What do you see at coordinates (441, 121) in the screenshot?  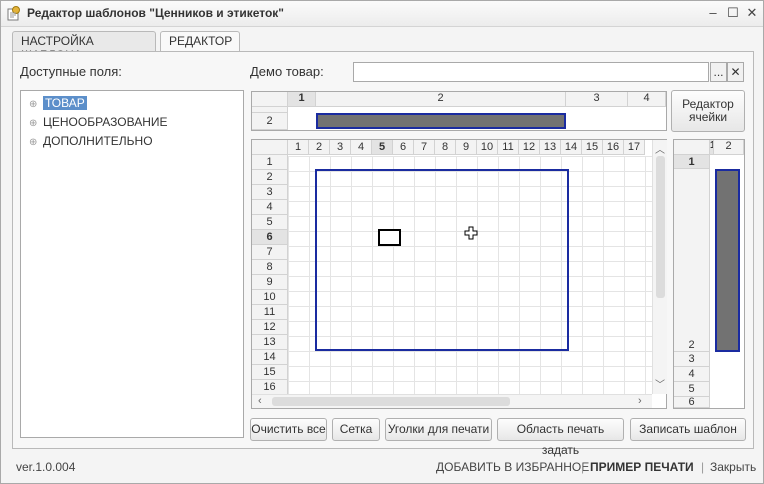 I see `header-field-bar` at bounding box center [441, 121].